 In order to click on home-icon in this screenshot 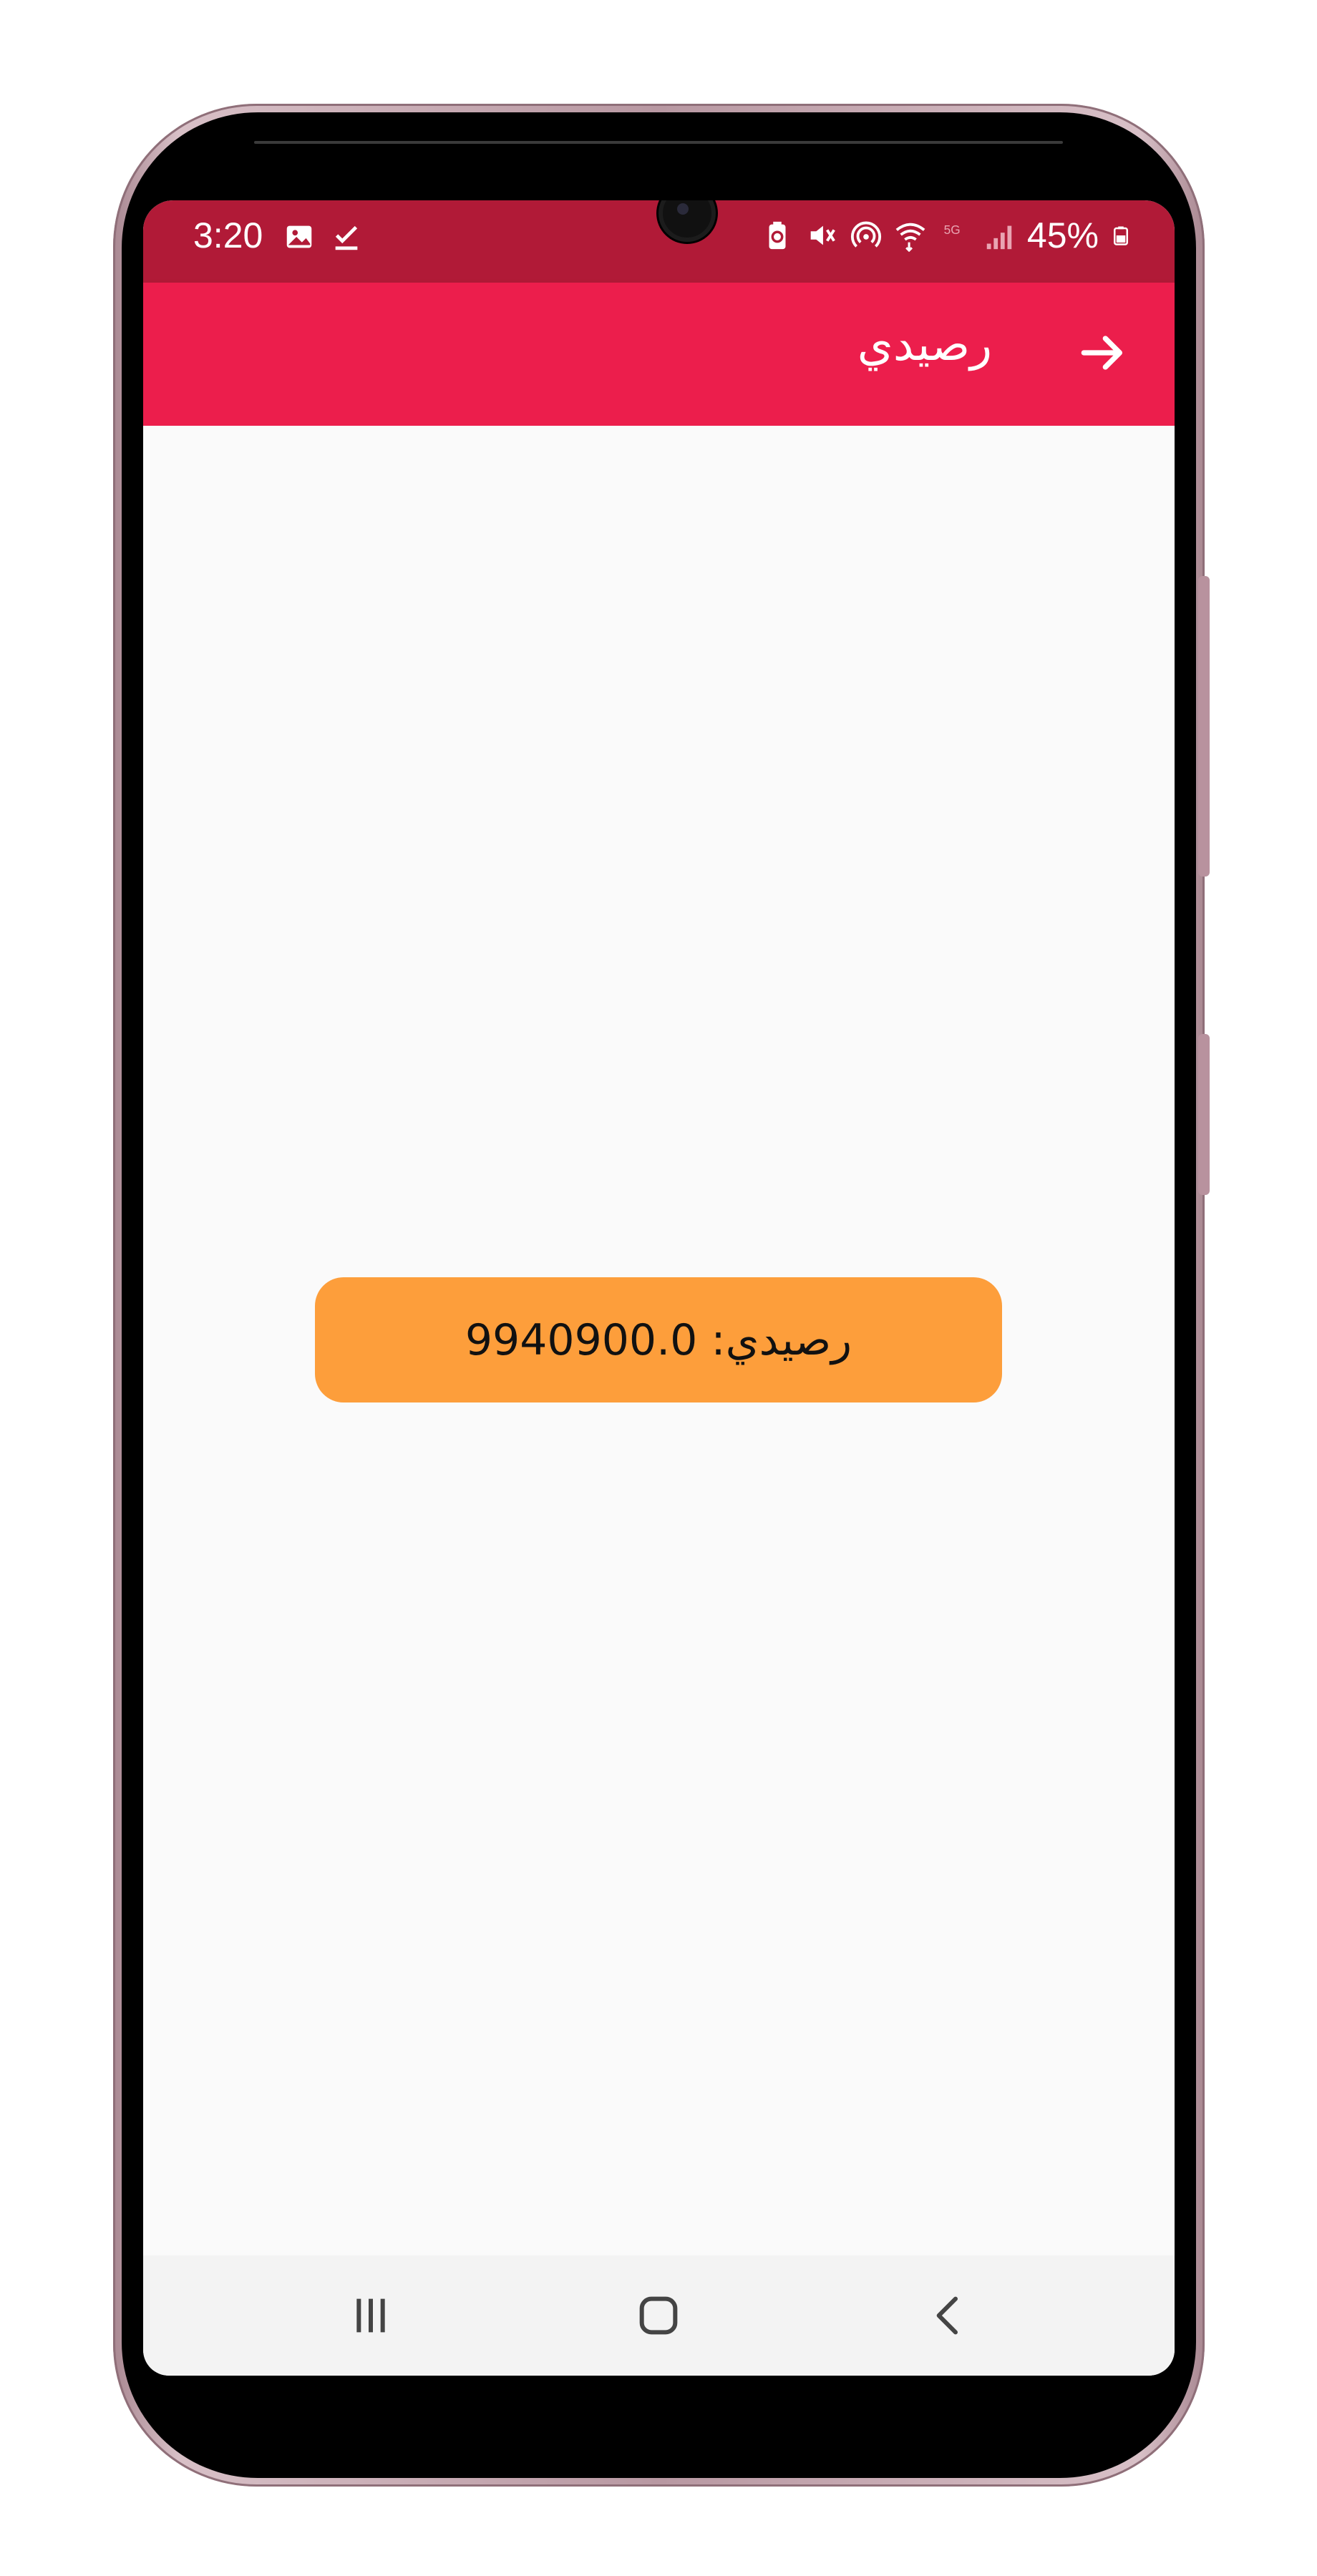, I will do `click(658, 2315)`.